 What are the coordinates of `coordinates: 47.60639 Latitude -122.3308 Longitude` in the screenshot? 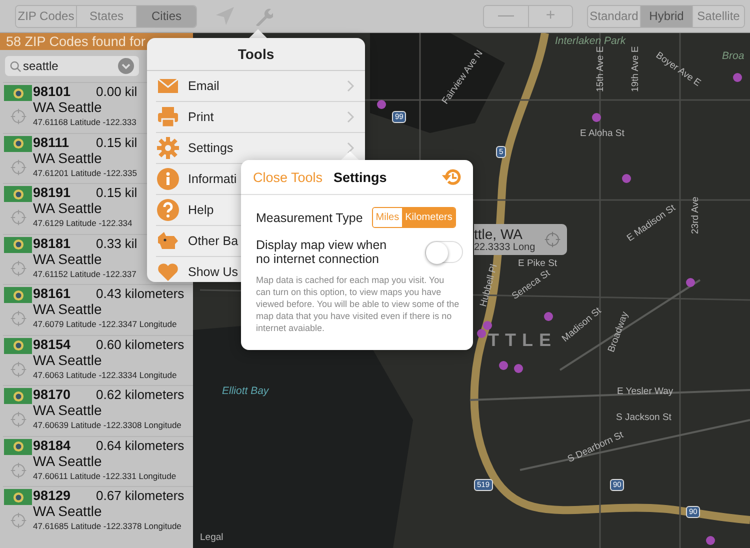 It's located at (107, 425).